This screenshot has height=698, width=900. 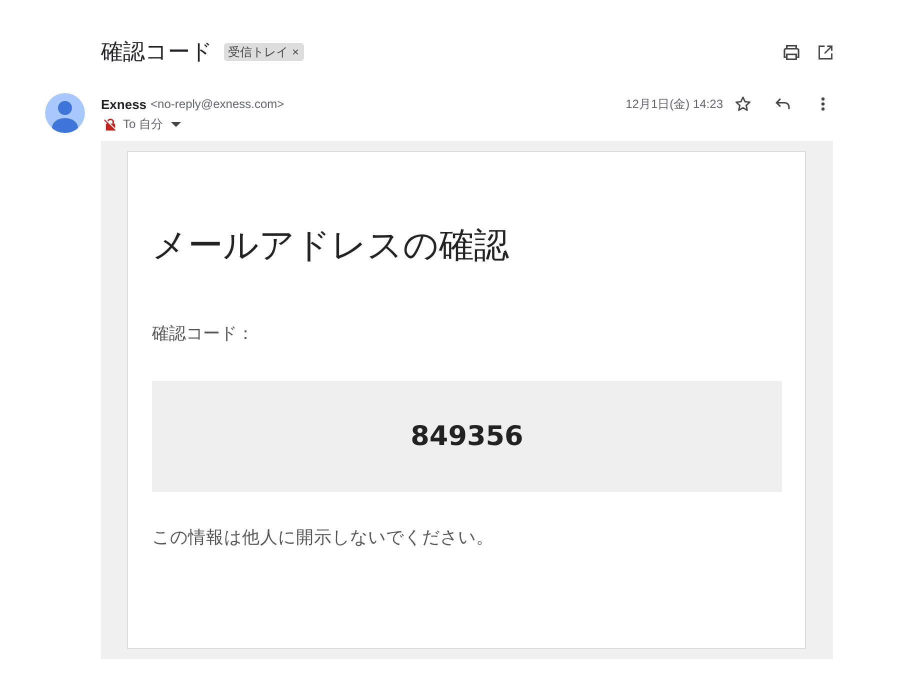 I want to click on external-link-icon, so click(x=825, y=52).